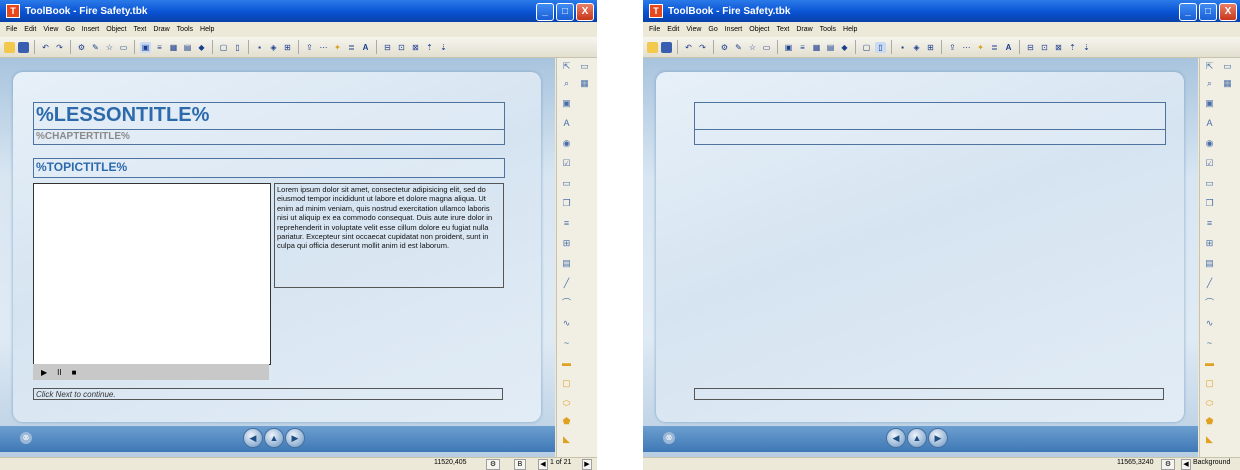 The image size is (1240, 470). I want to click on rect-shape-tool-icon: ▬, so click(1209, 363).